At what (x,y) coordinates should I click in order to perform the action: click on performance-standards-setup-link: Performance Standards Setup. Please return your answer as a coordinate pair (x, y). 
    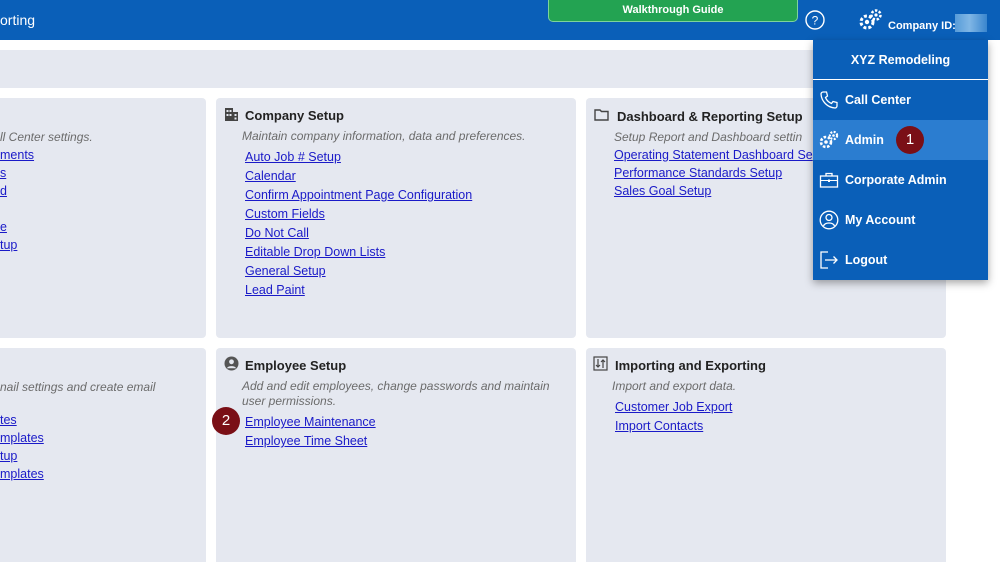
    Looking at the image, I should click on (698, 173).